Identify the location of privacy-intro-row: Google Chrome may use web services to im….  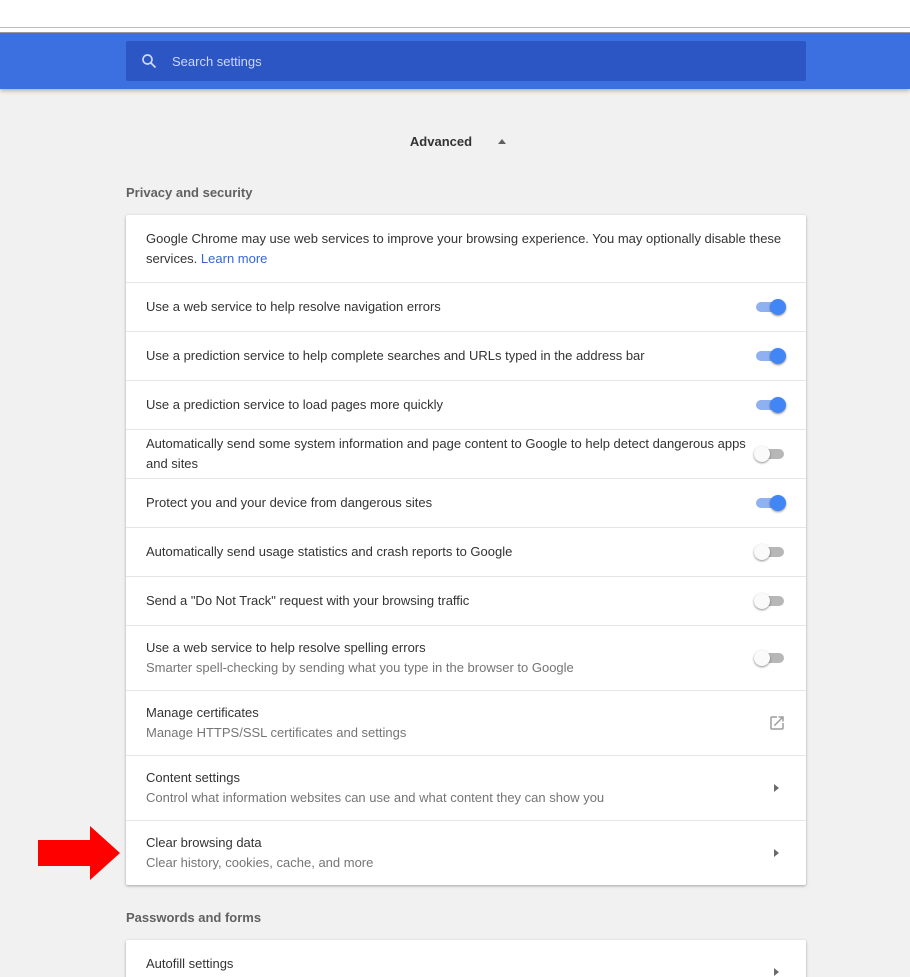
(466, 248).